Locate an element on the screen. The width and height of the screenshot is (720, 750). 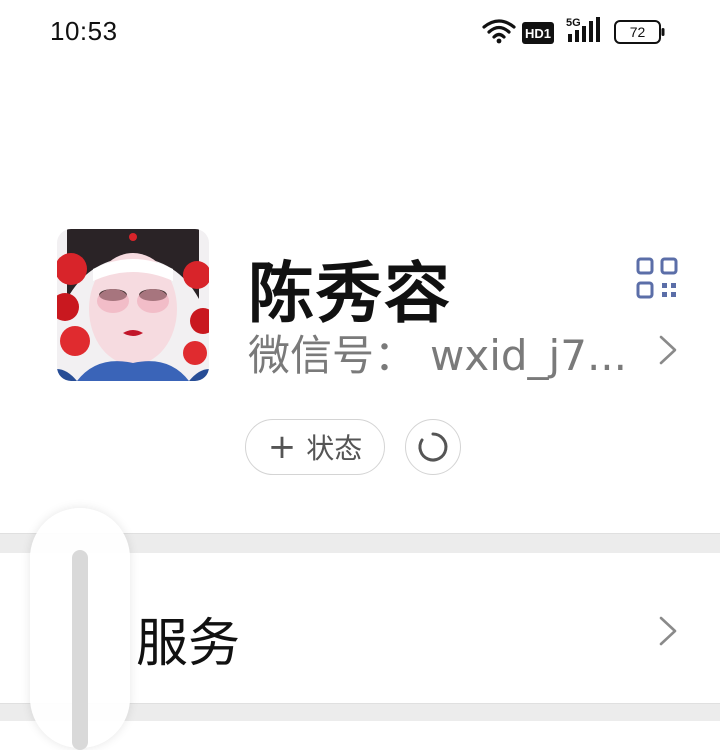
hd-badge-icon: HD1 is located at coordinates (538, 33).